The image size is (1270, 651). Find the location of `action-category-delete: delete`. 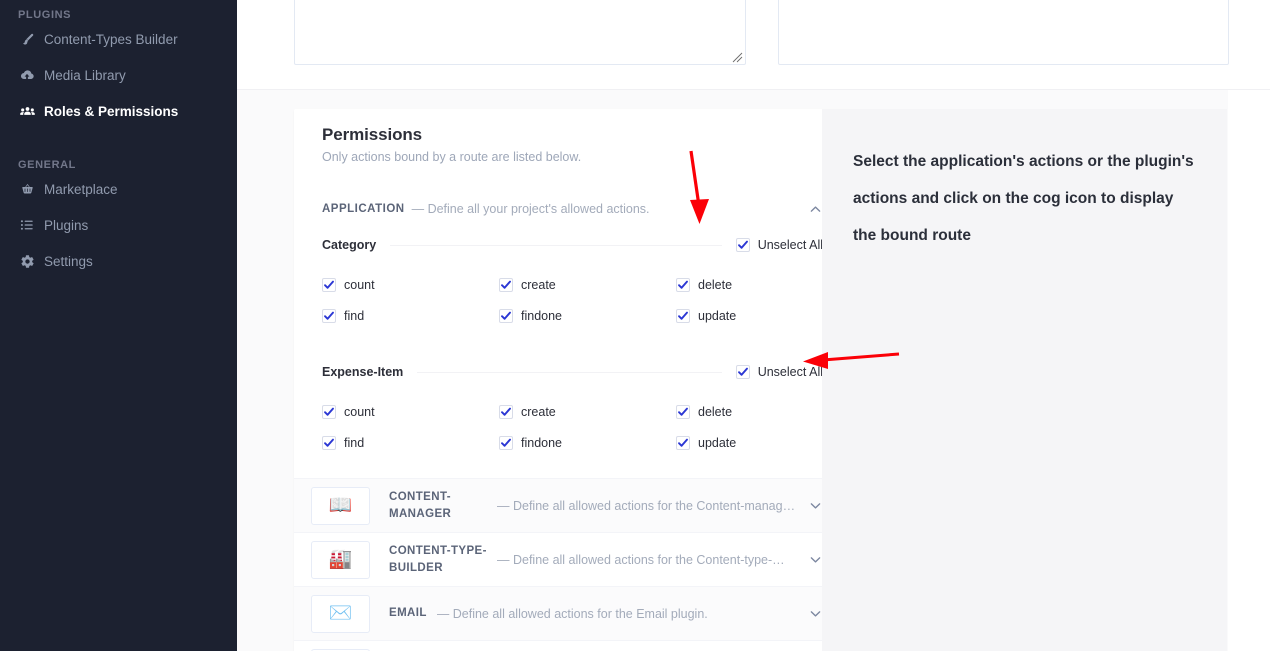

action-category-delete: delete is located at coordinates (749, 285).